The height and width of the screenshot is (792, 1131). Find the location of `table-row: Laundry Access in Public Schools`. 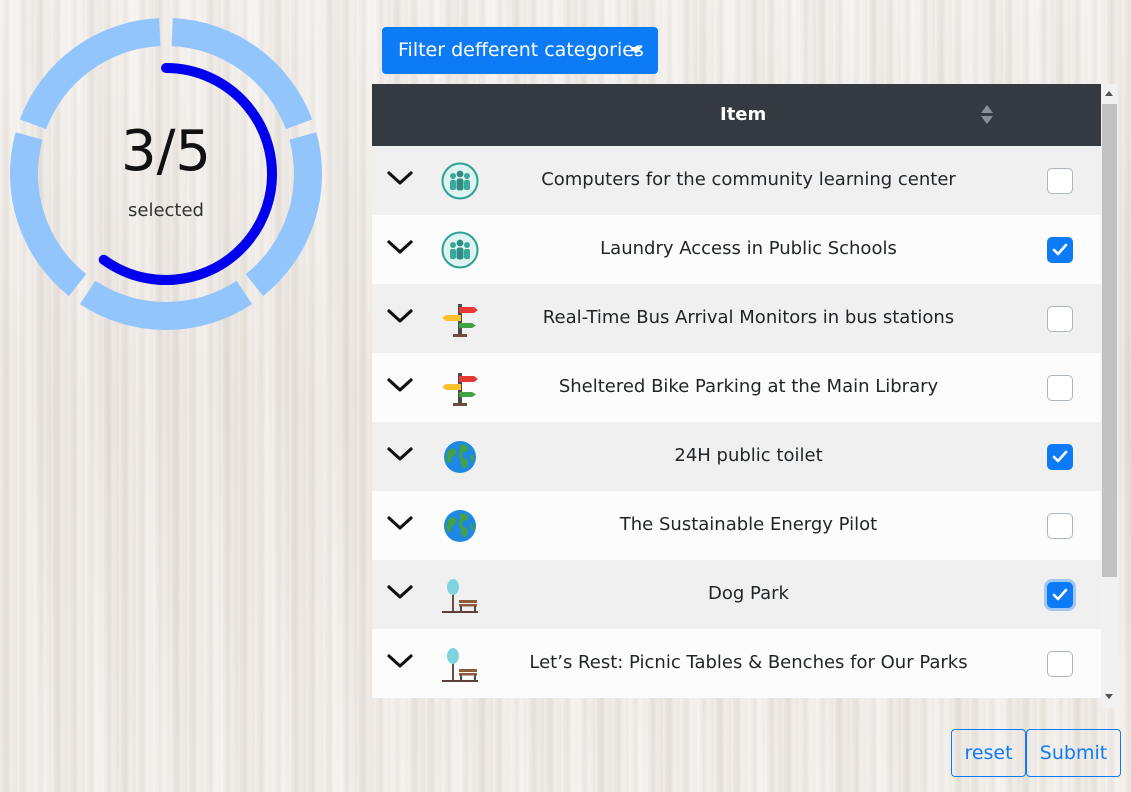

table-row: Laundry Access in Public Schools is located at coordinates (736, 249).